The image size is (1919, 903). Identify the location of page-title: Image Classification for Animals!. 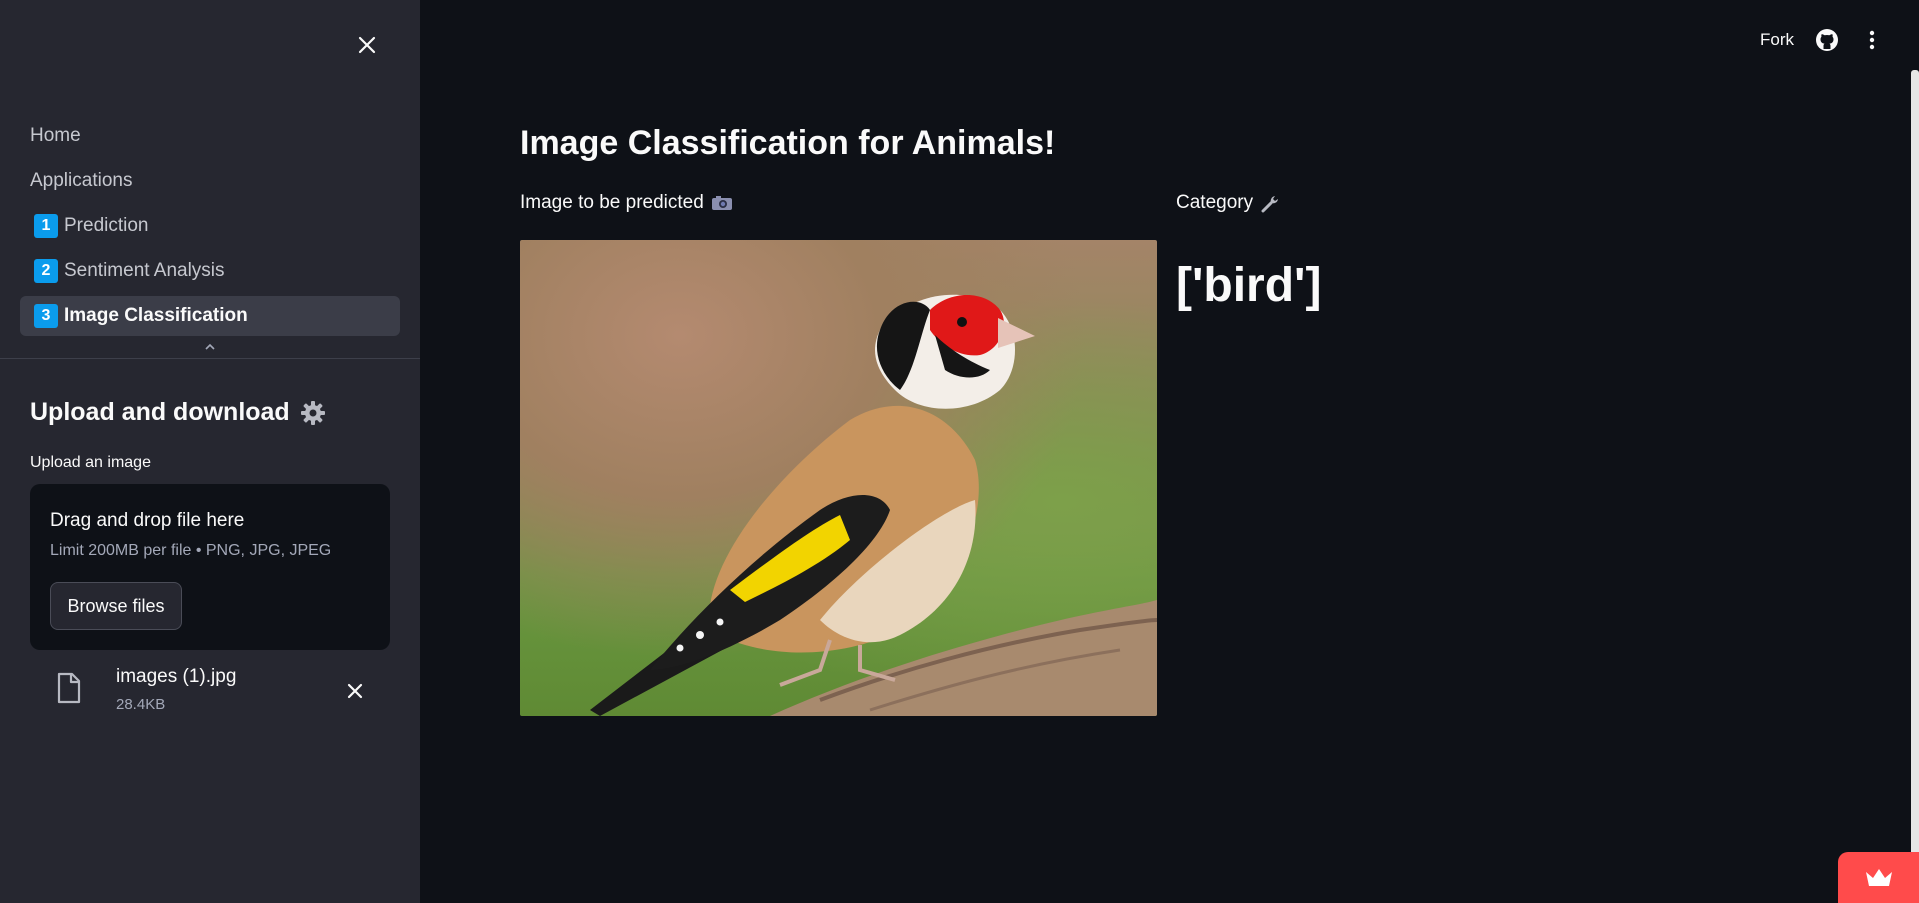
(788, 143).